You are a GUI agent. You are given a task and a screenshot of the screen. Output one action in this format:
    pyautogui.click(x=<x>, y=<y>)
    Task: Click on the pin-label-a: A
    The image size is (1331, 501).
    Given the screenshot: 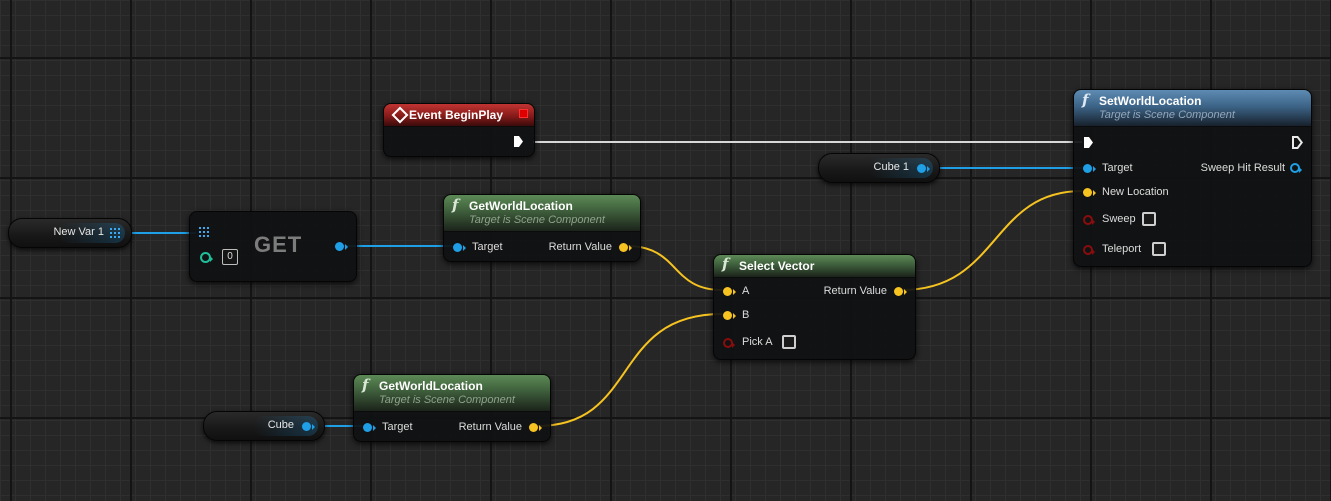 What is the action you would take?
    pyautogui.click(x=746, y=291)
    